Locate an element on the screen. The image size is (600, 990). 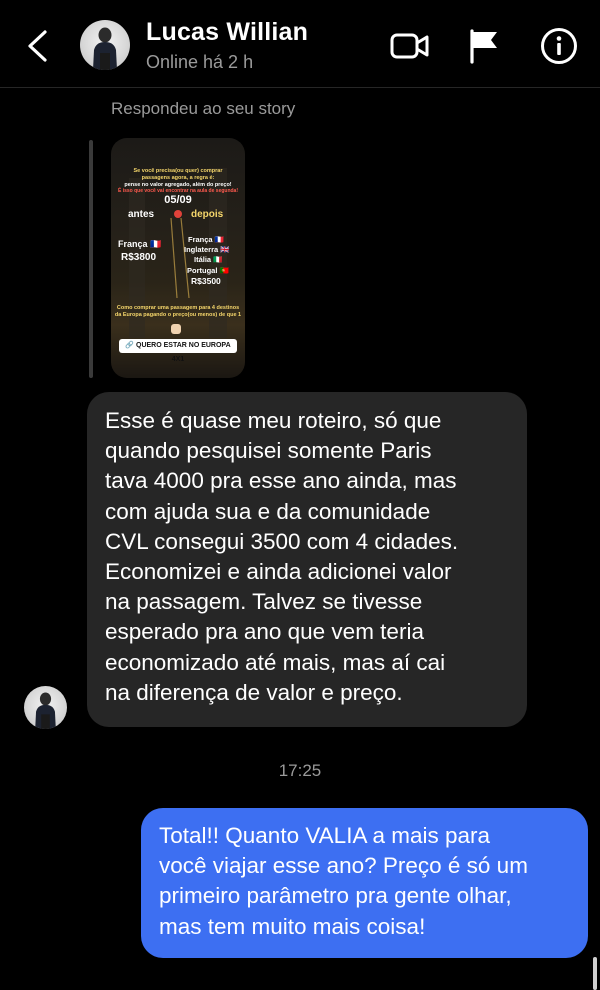
message-line: CVL consegui 3500 com 4 cidades. is located at coordinates (282, 541).